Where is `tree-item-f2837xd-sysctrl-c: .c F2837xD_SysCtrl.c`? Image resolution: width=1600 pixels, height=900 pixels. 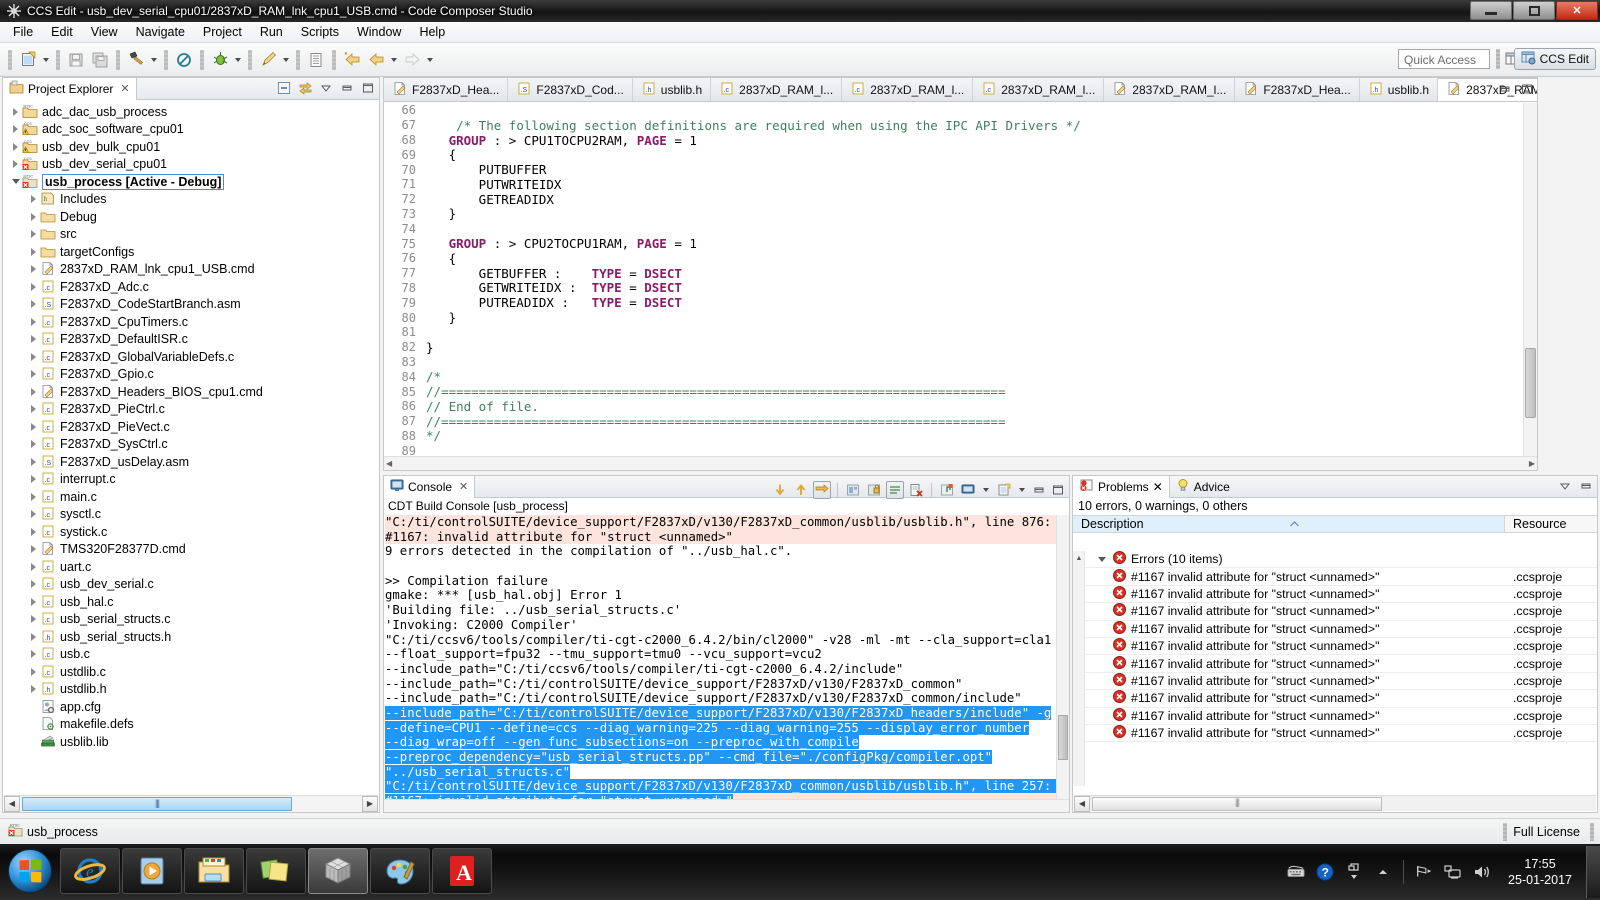
tree-item-f2837xd-sysctrl-c: .c F2837xD_SysCtrl.c is located at coordinates (191, 445).